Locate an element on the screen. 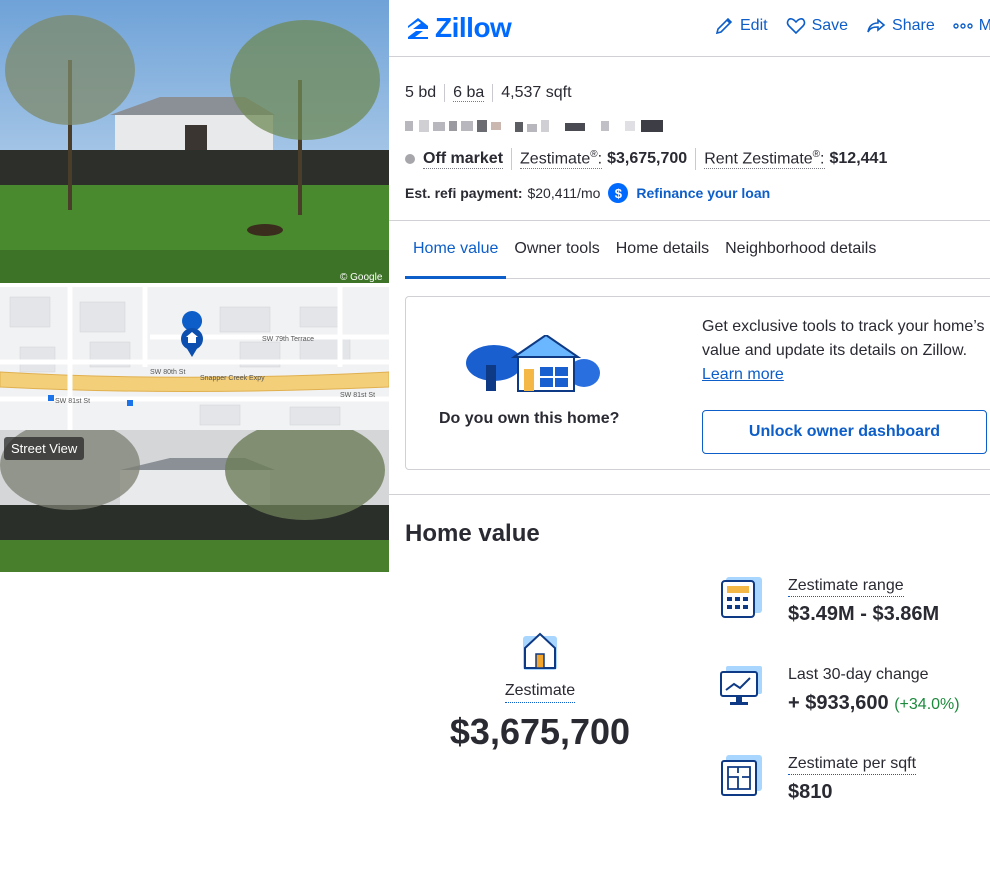 This screenshot has height=874, width=990. more-icon is located at coordinates (963, 26).